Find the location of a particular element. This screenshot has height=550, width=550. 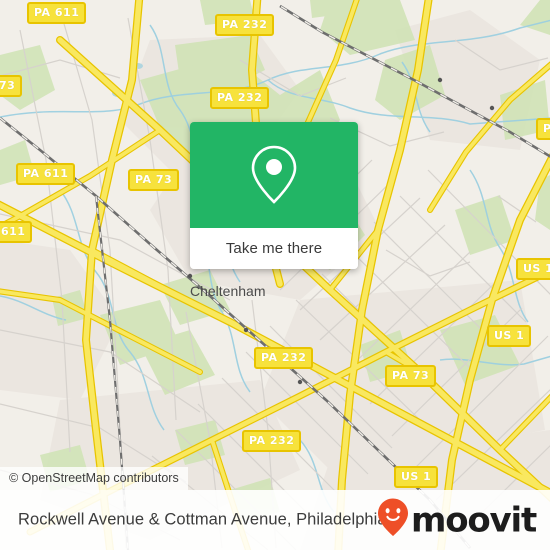

map-pin-icon is located at coordinates (274, 175).